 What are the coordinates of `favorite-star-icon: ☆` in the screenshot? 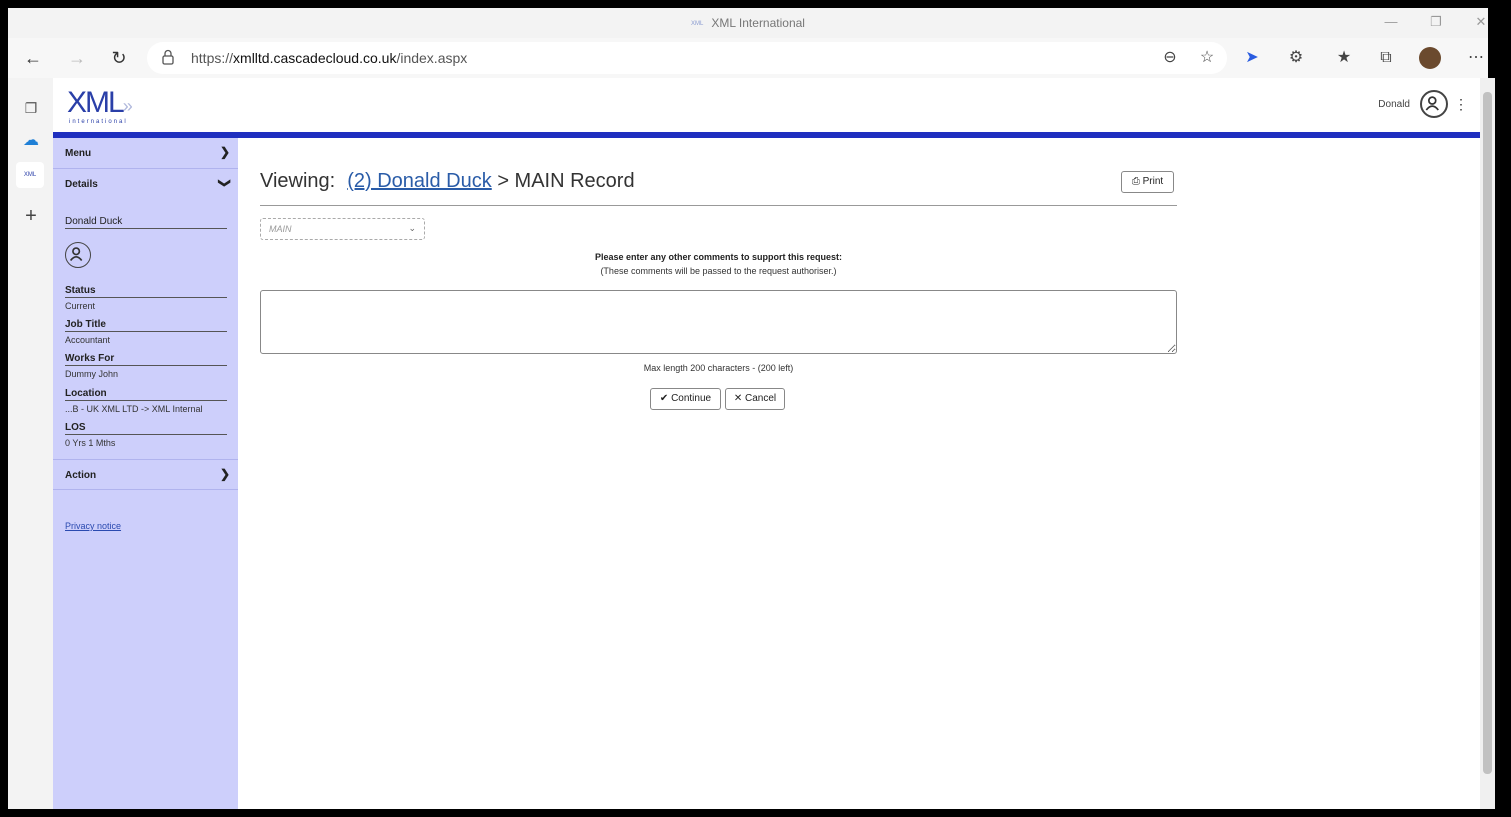 It's located at (1207, 58).